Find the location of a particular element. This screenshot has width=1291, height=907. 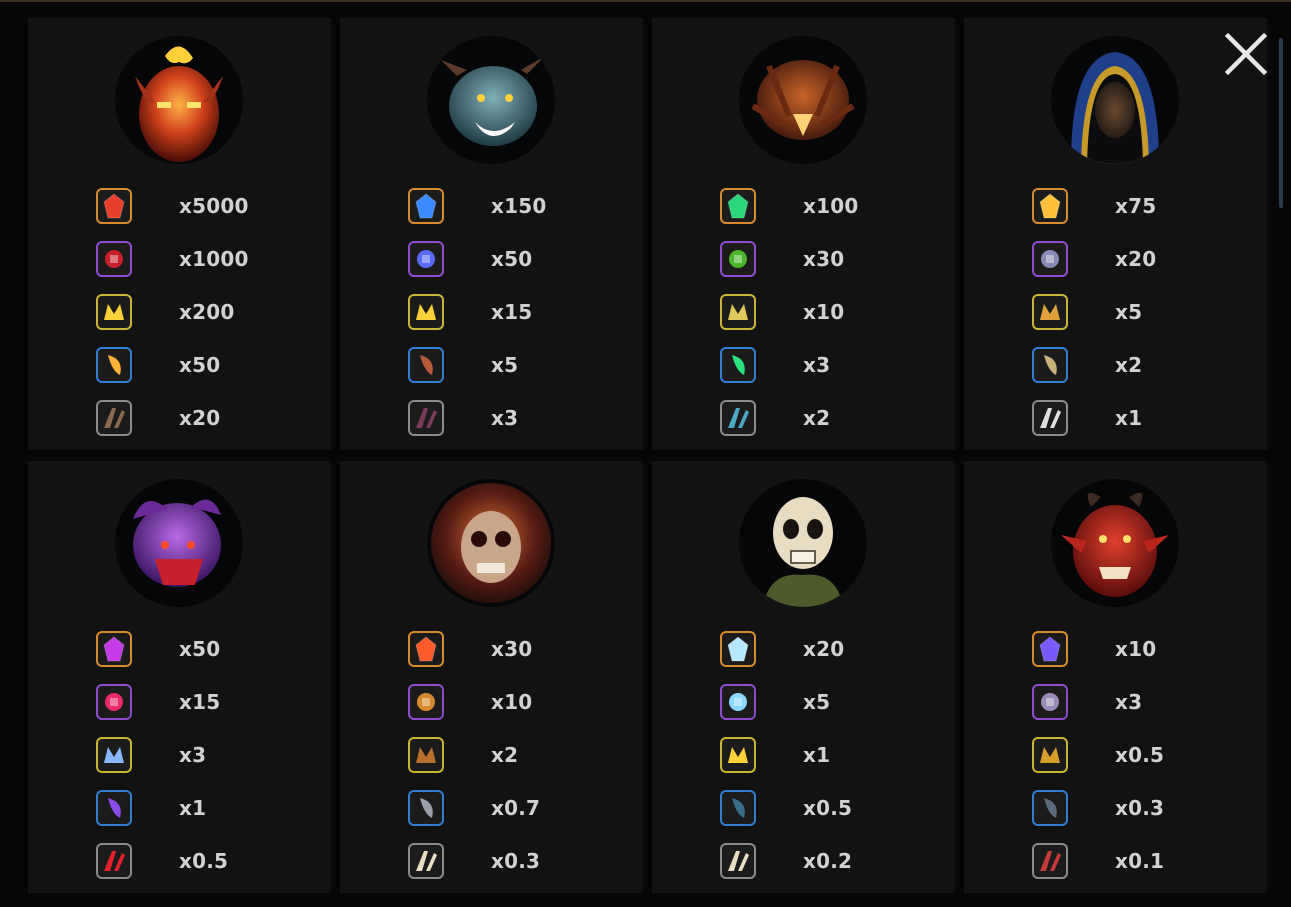

tooth-necklace-icon is located at coordinates (1050, 808).